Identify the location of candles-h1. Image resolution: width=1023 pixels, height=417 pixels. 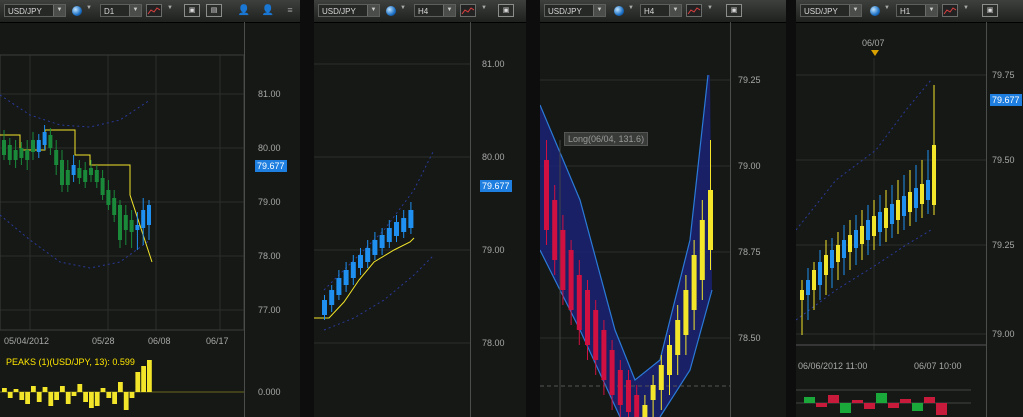
(868, 210).